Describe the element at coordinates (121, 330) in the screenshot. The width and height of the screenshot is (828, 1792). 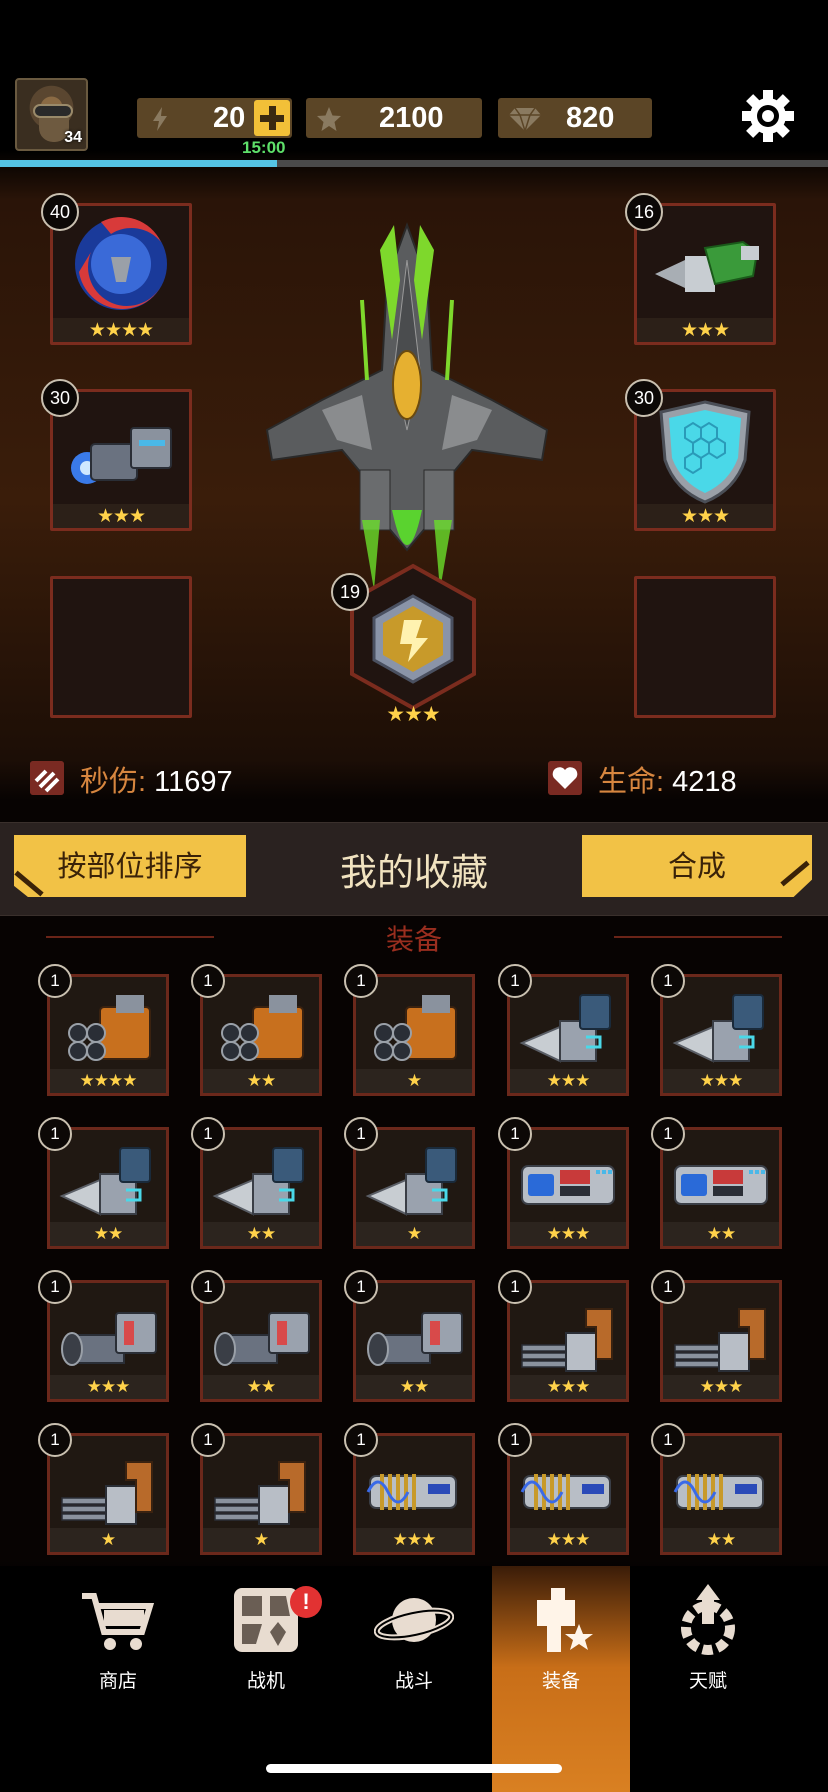
I see `slot-stars: ★★★★` at that location.